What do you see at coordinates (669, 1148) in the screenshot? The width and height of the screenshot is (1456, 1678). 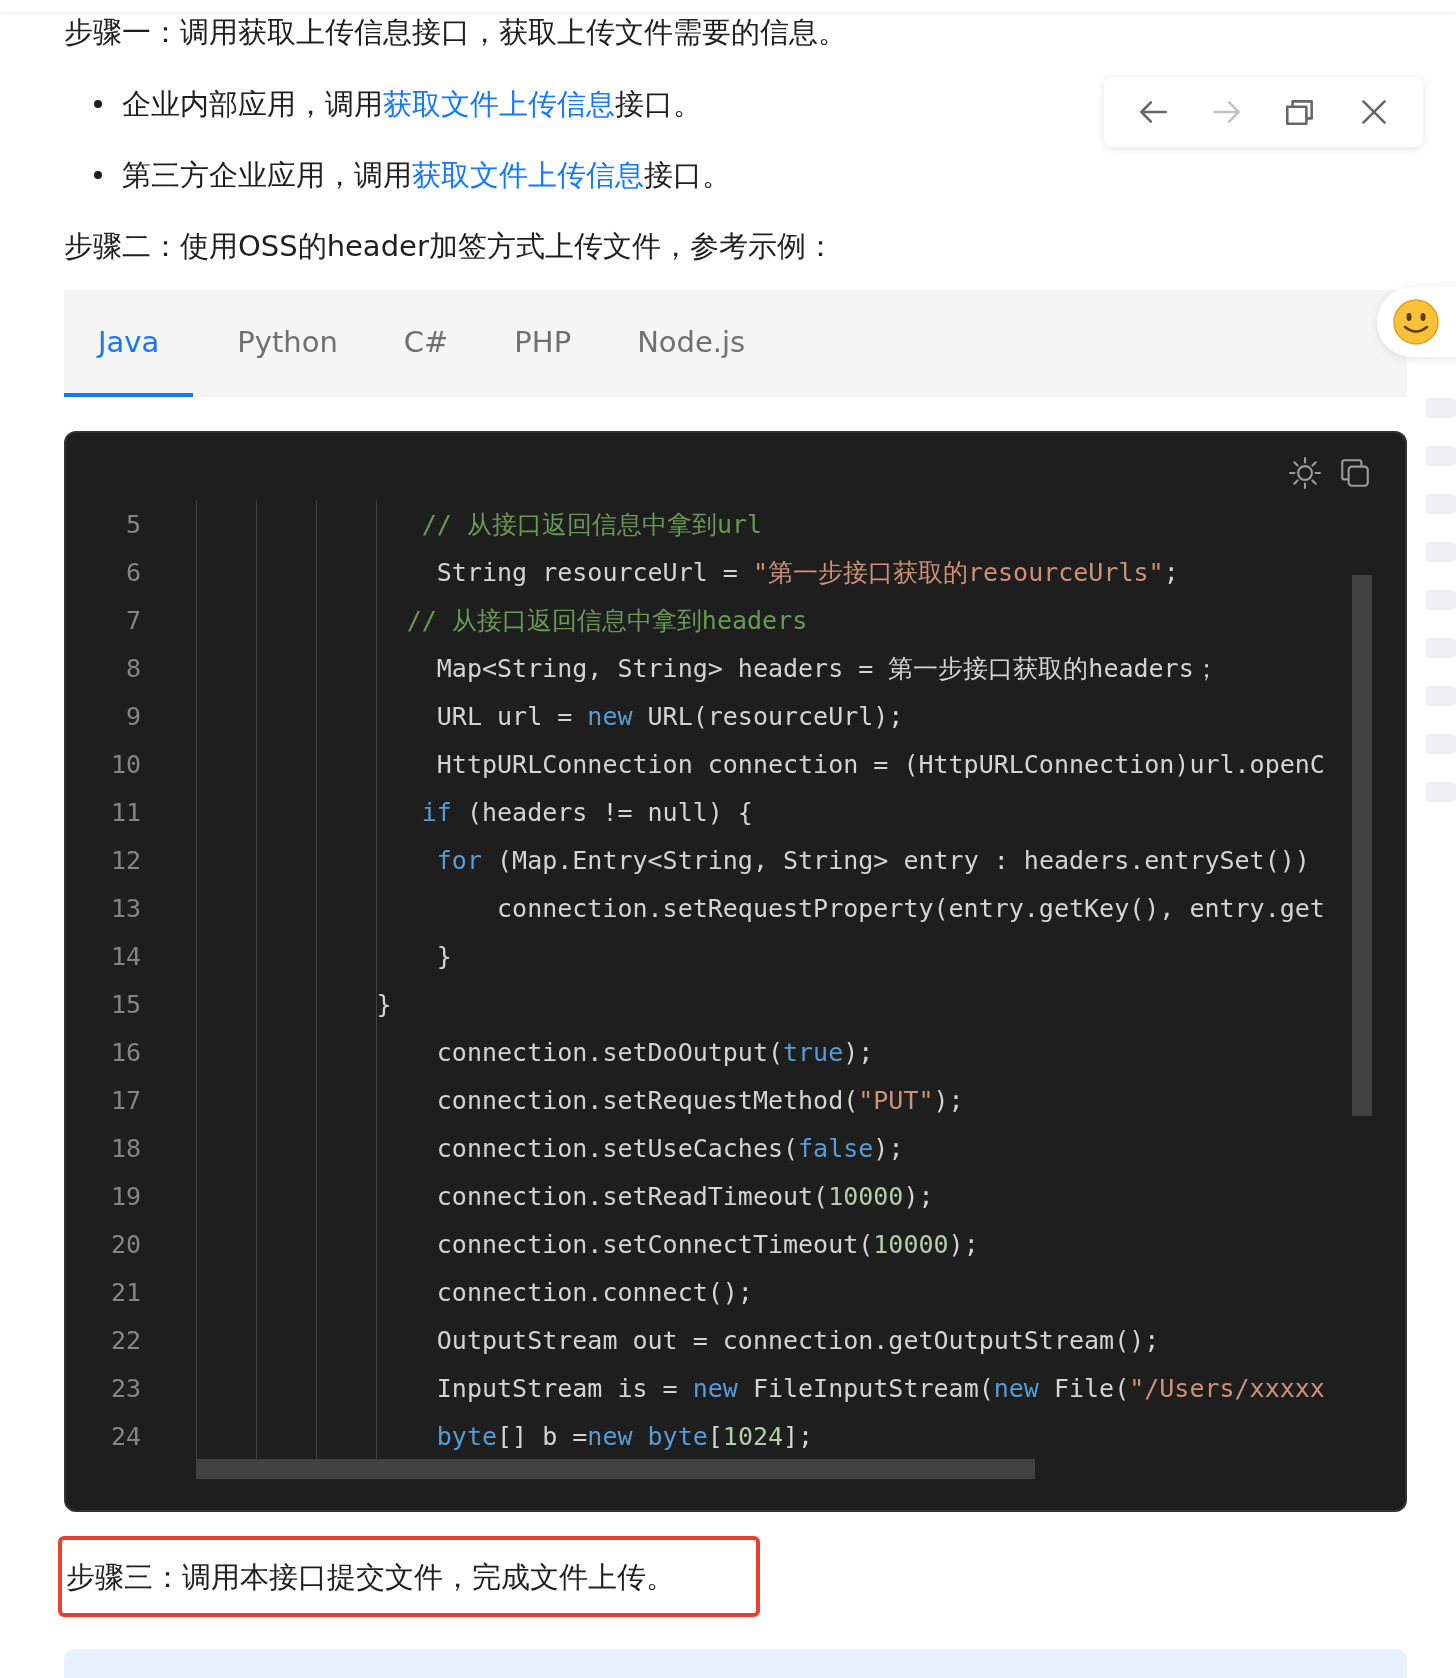 I see `code-line: connection.setUseCaches(false);` at bounding box center [669, 1148].